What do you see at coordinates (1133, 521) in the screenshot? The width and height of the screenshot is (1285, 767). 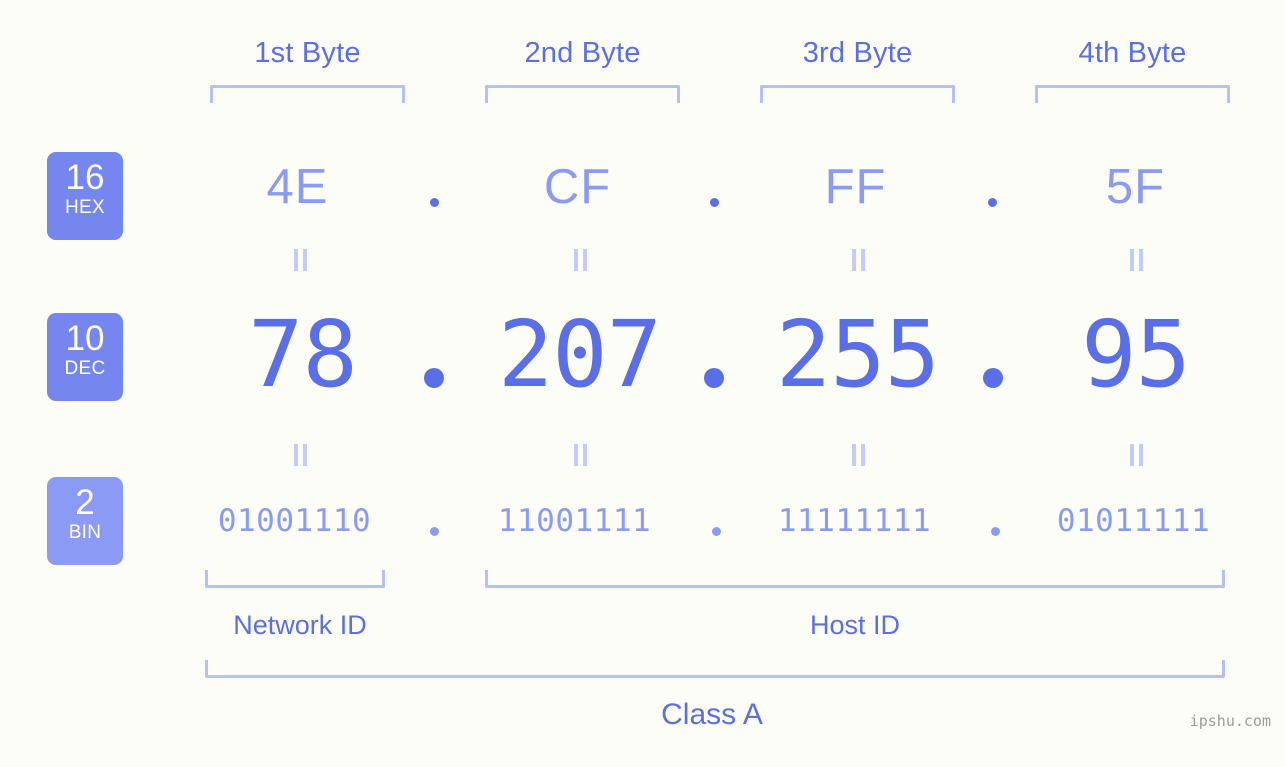 I see `bin-octet-4: 01011111` at bounding box center [1133, 521].